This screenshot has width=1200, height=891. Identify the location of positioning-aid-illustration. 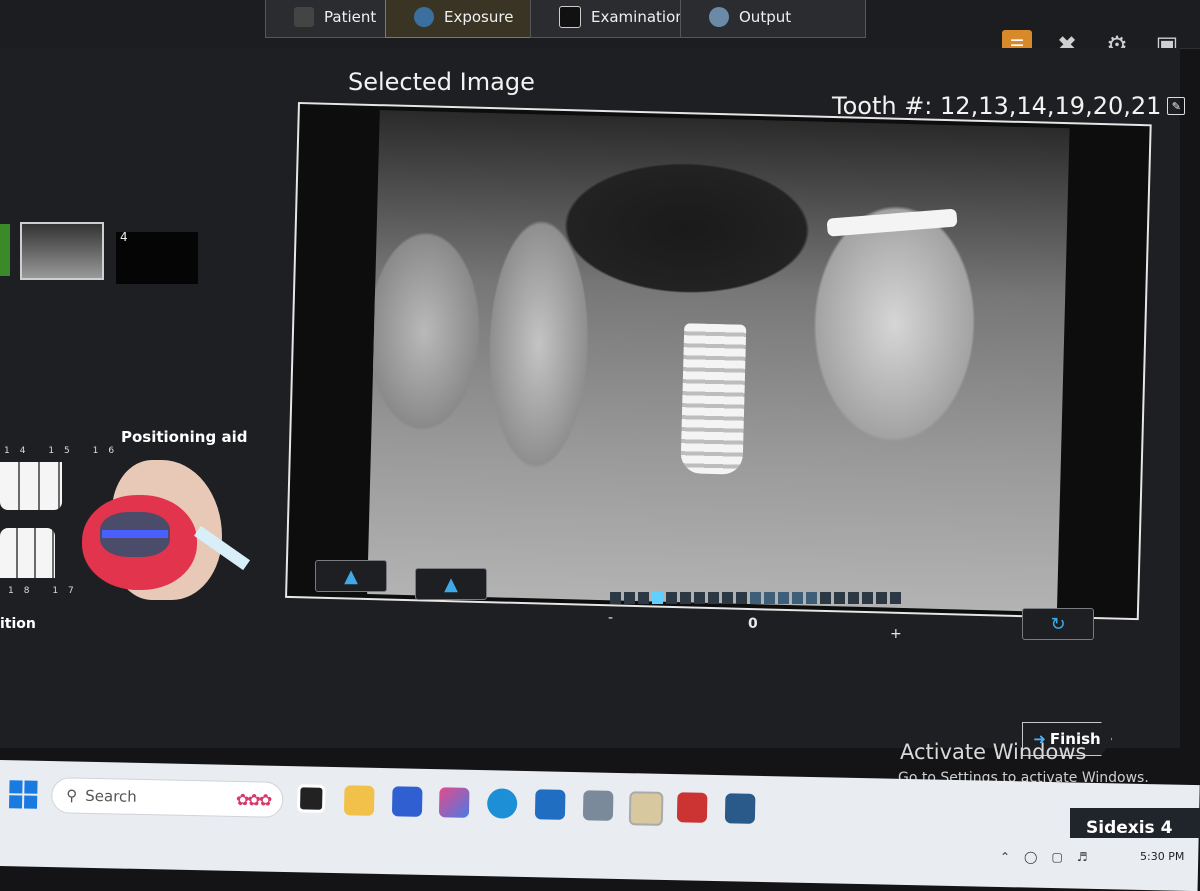
(166, 530).